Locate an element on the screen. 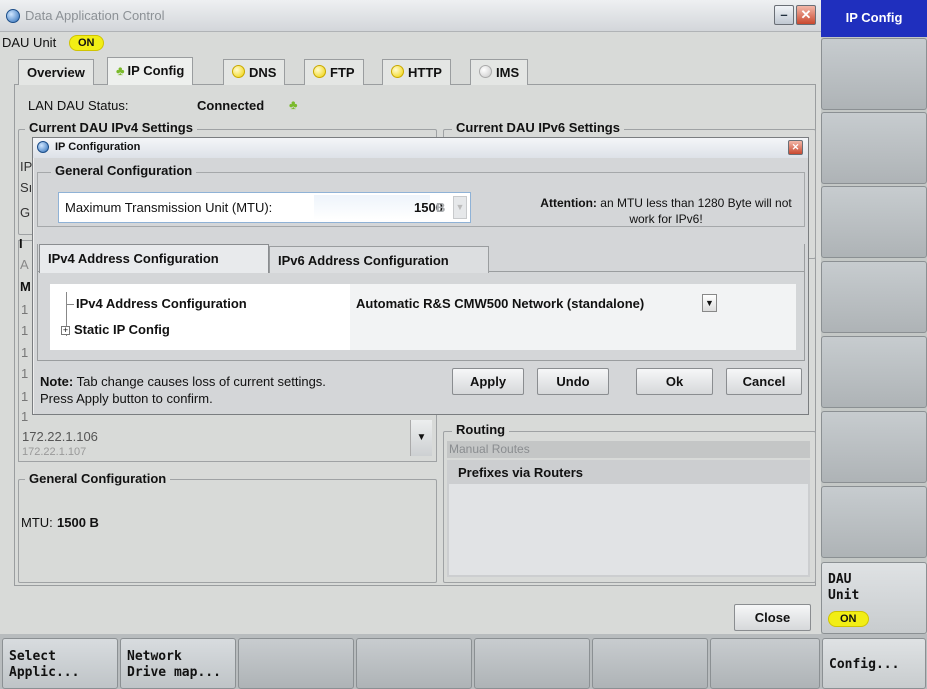 This screenshot has width=927, height=689. tab-http: HTTP is located at coordinates (416, 72).